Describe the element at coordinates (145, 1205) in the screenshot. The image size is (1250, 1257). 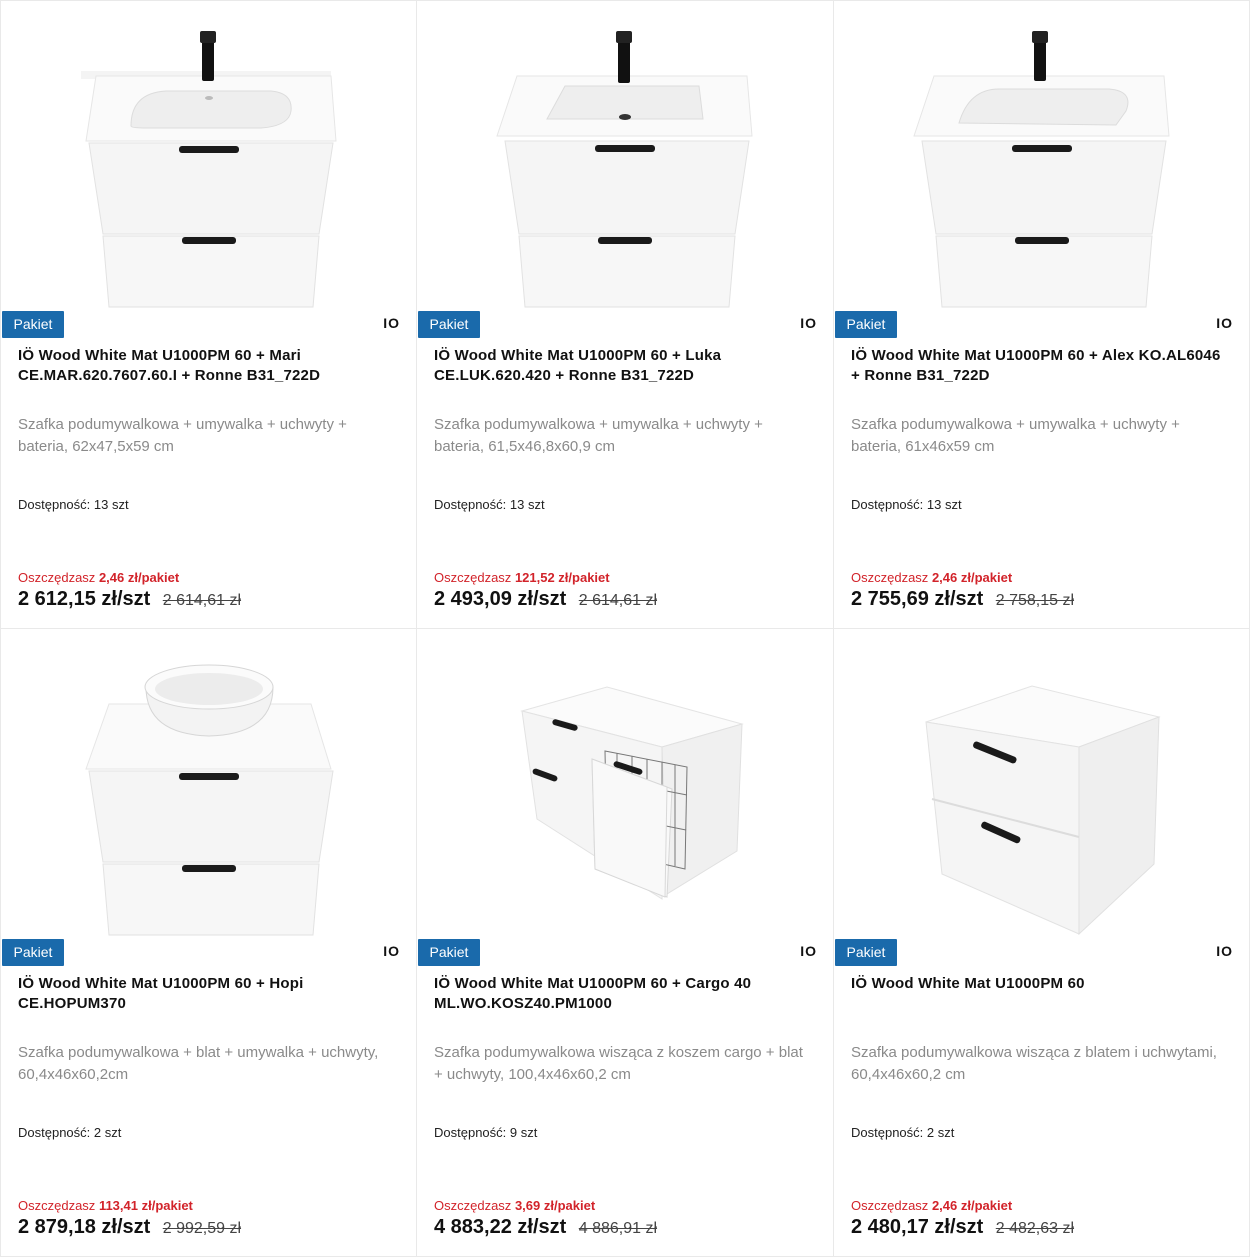
I see `savings-value: 113,41 zł/pakiet` at that location.